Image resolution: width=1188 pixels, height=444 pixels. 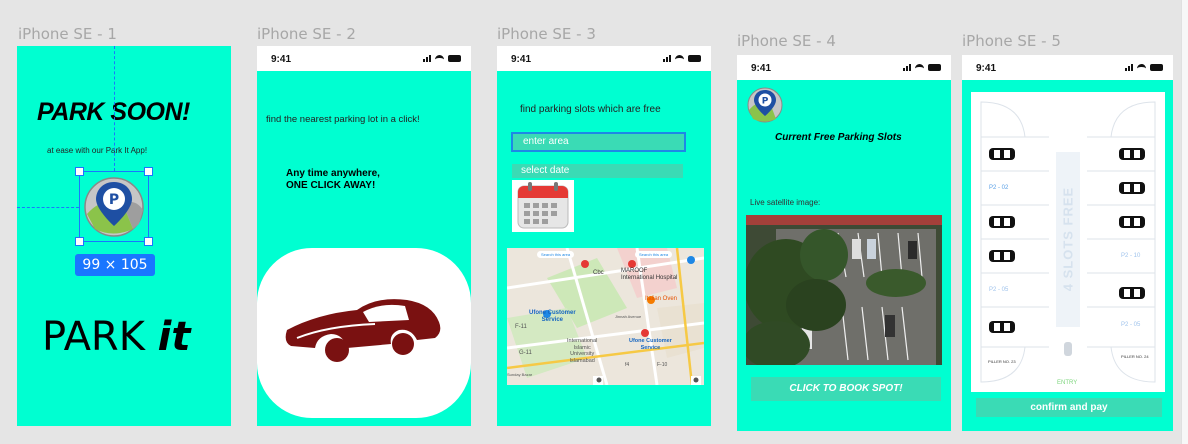 What do you see at coordinates (785, 202) in the screenshot?
I see `live-image-label: Live satellite image:` at bounding box center [785, 202].